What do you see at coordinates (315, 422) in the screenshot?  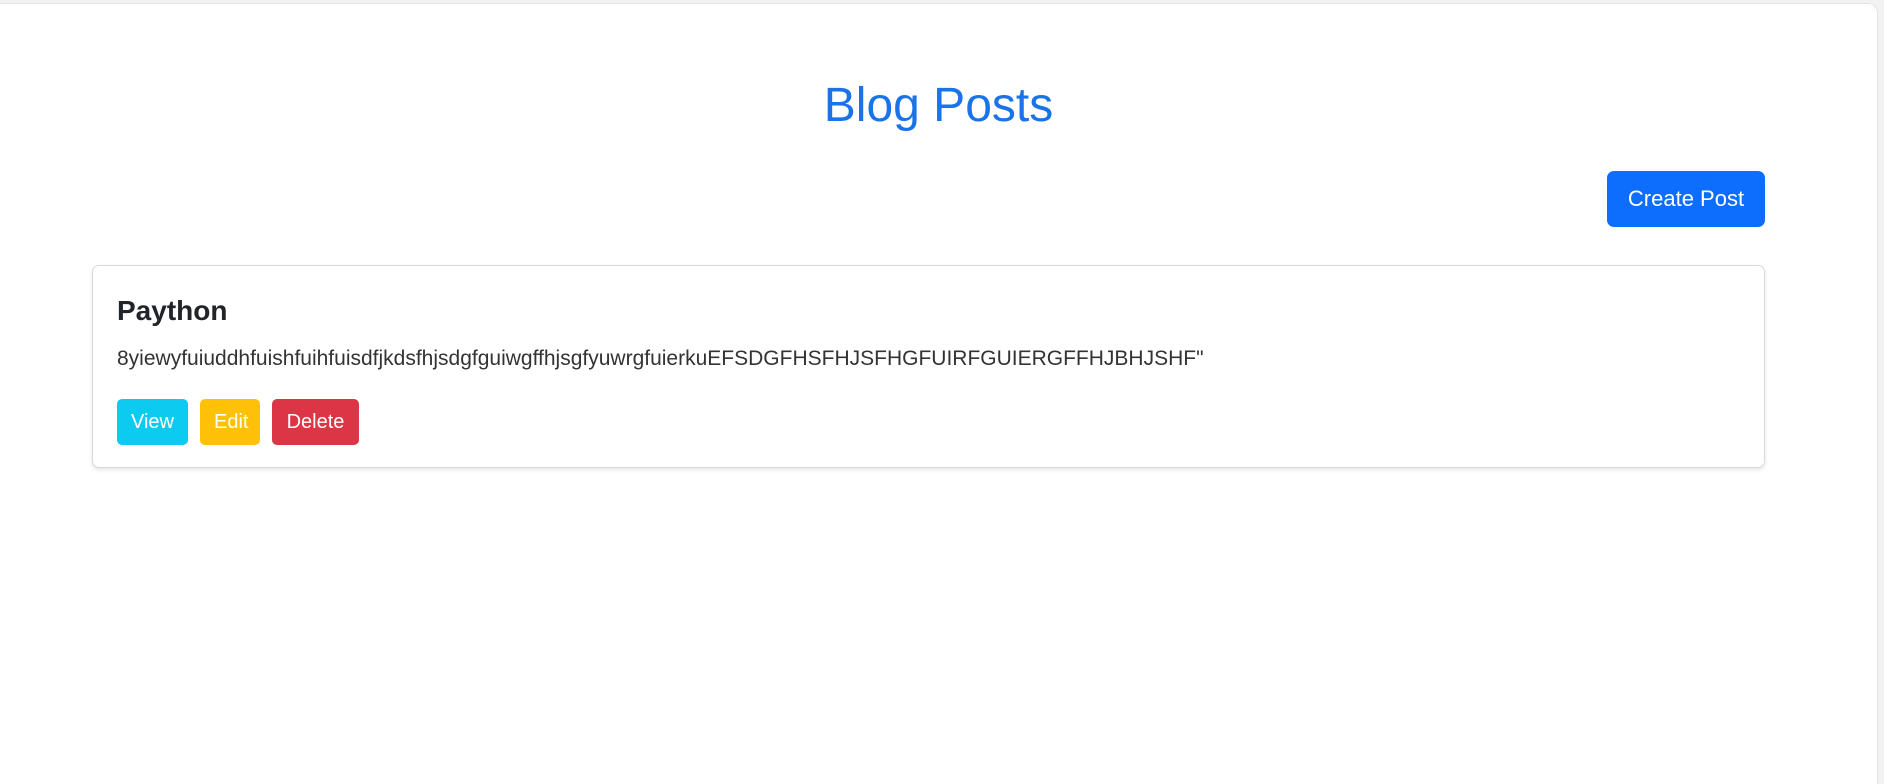 I see `delete-button: Delete` at bounding box center [315, 422].